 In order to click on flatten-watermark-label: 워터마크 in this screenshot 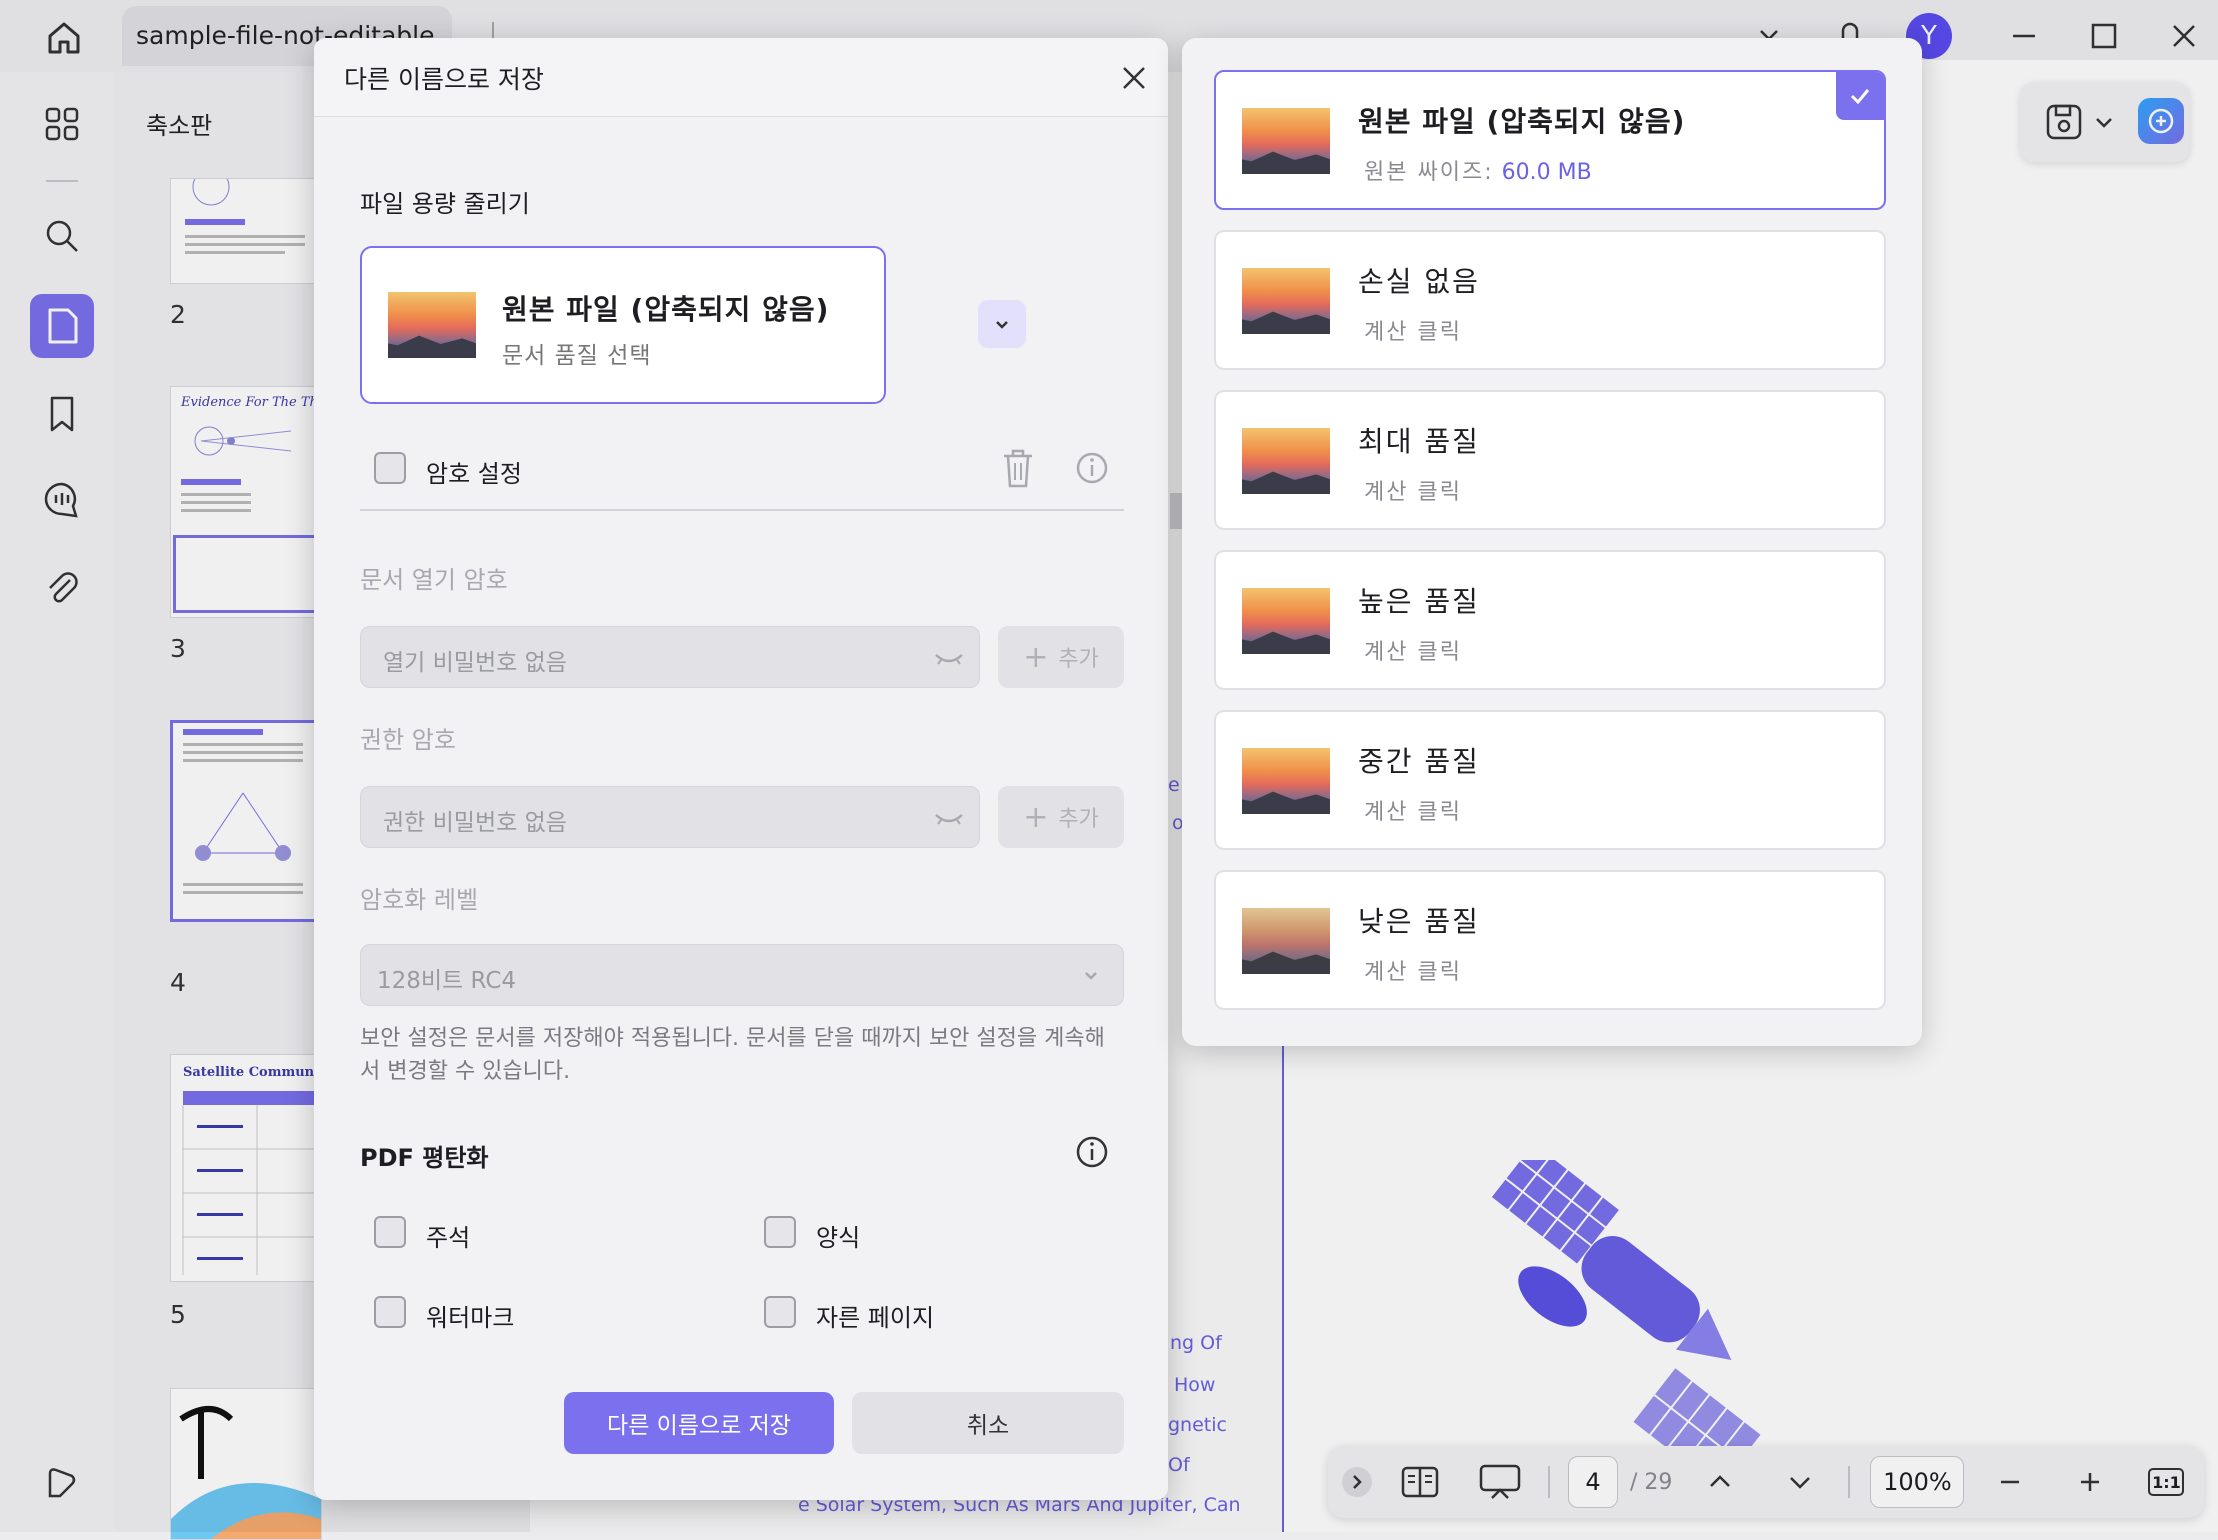, I will do `click(470, 1318)`.